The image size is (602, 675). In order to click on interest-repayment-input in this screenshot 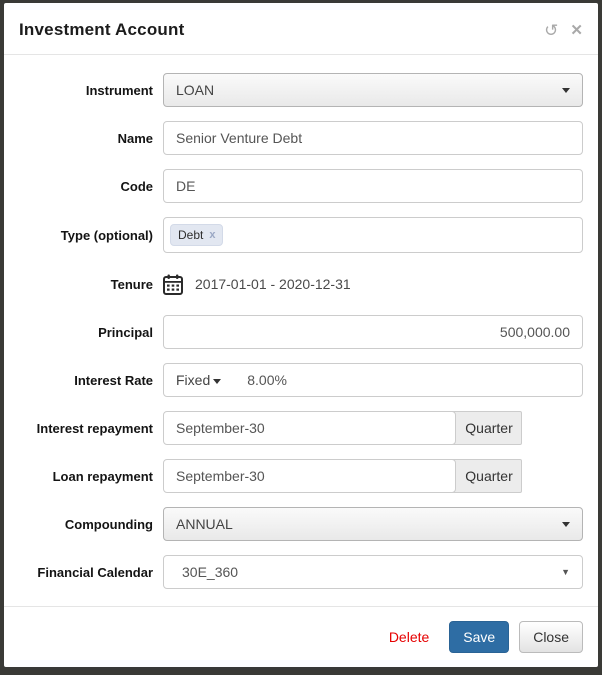, I will do `click(309, 428)`.